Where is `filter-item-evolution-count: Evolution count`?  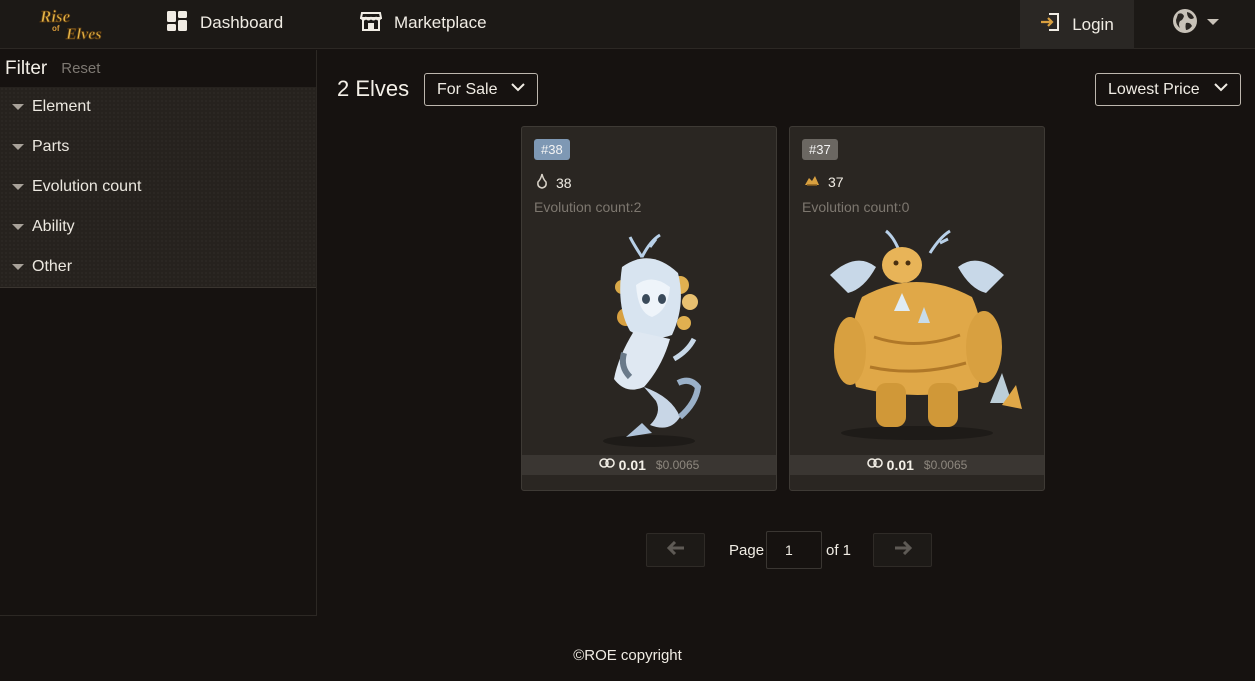 filter-item-evolution-count: Evolution count is located at coordinates (158, 187).